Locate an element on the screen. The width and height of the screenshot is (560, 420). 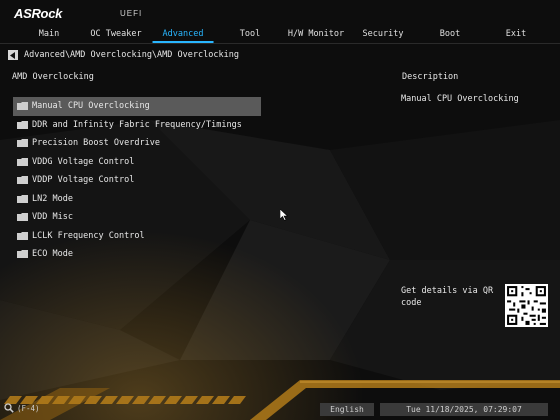
menu-item-vddp-voltage-control: VDDP Voltage Control is located at coordinates (137, 180).